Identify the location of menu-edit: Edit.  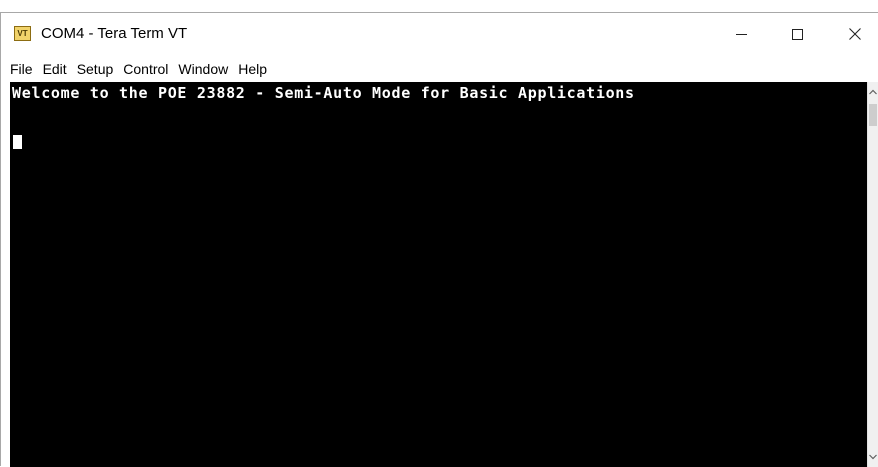
(55, 69).